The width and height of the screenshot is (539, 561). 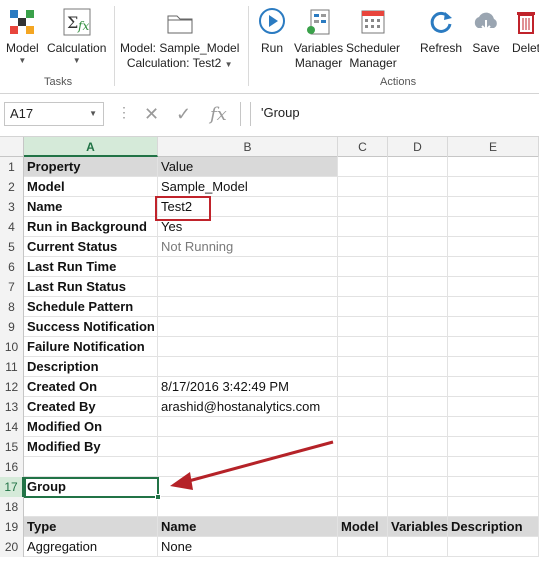 I want to click on cell-e4, so click(x=493, y=227).